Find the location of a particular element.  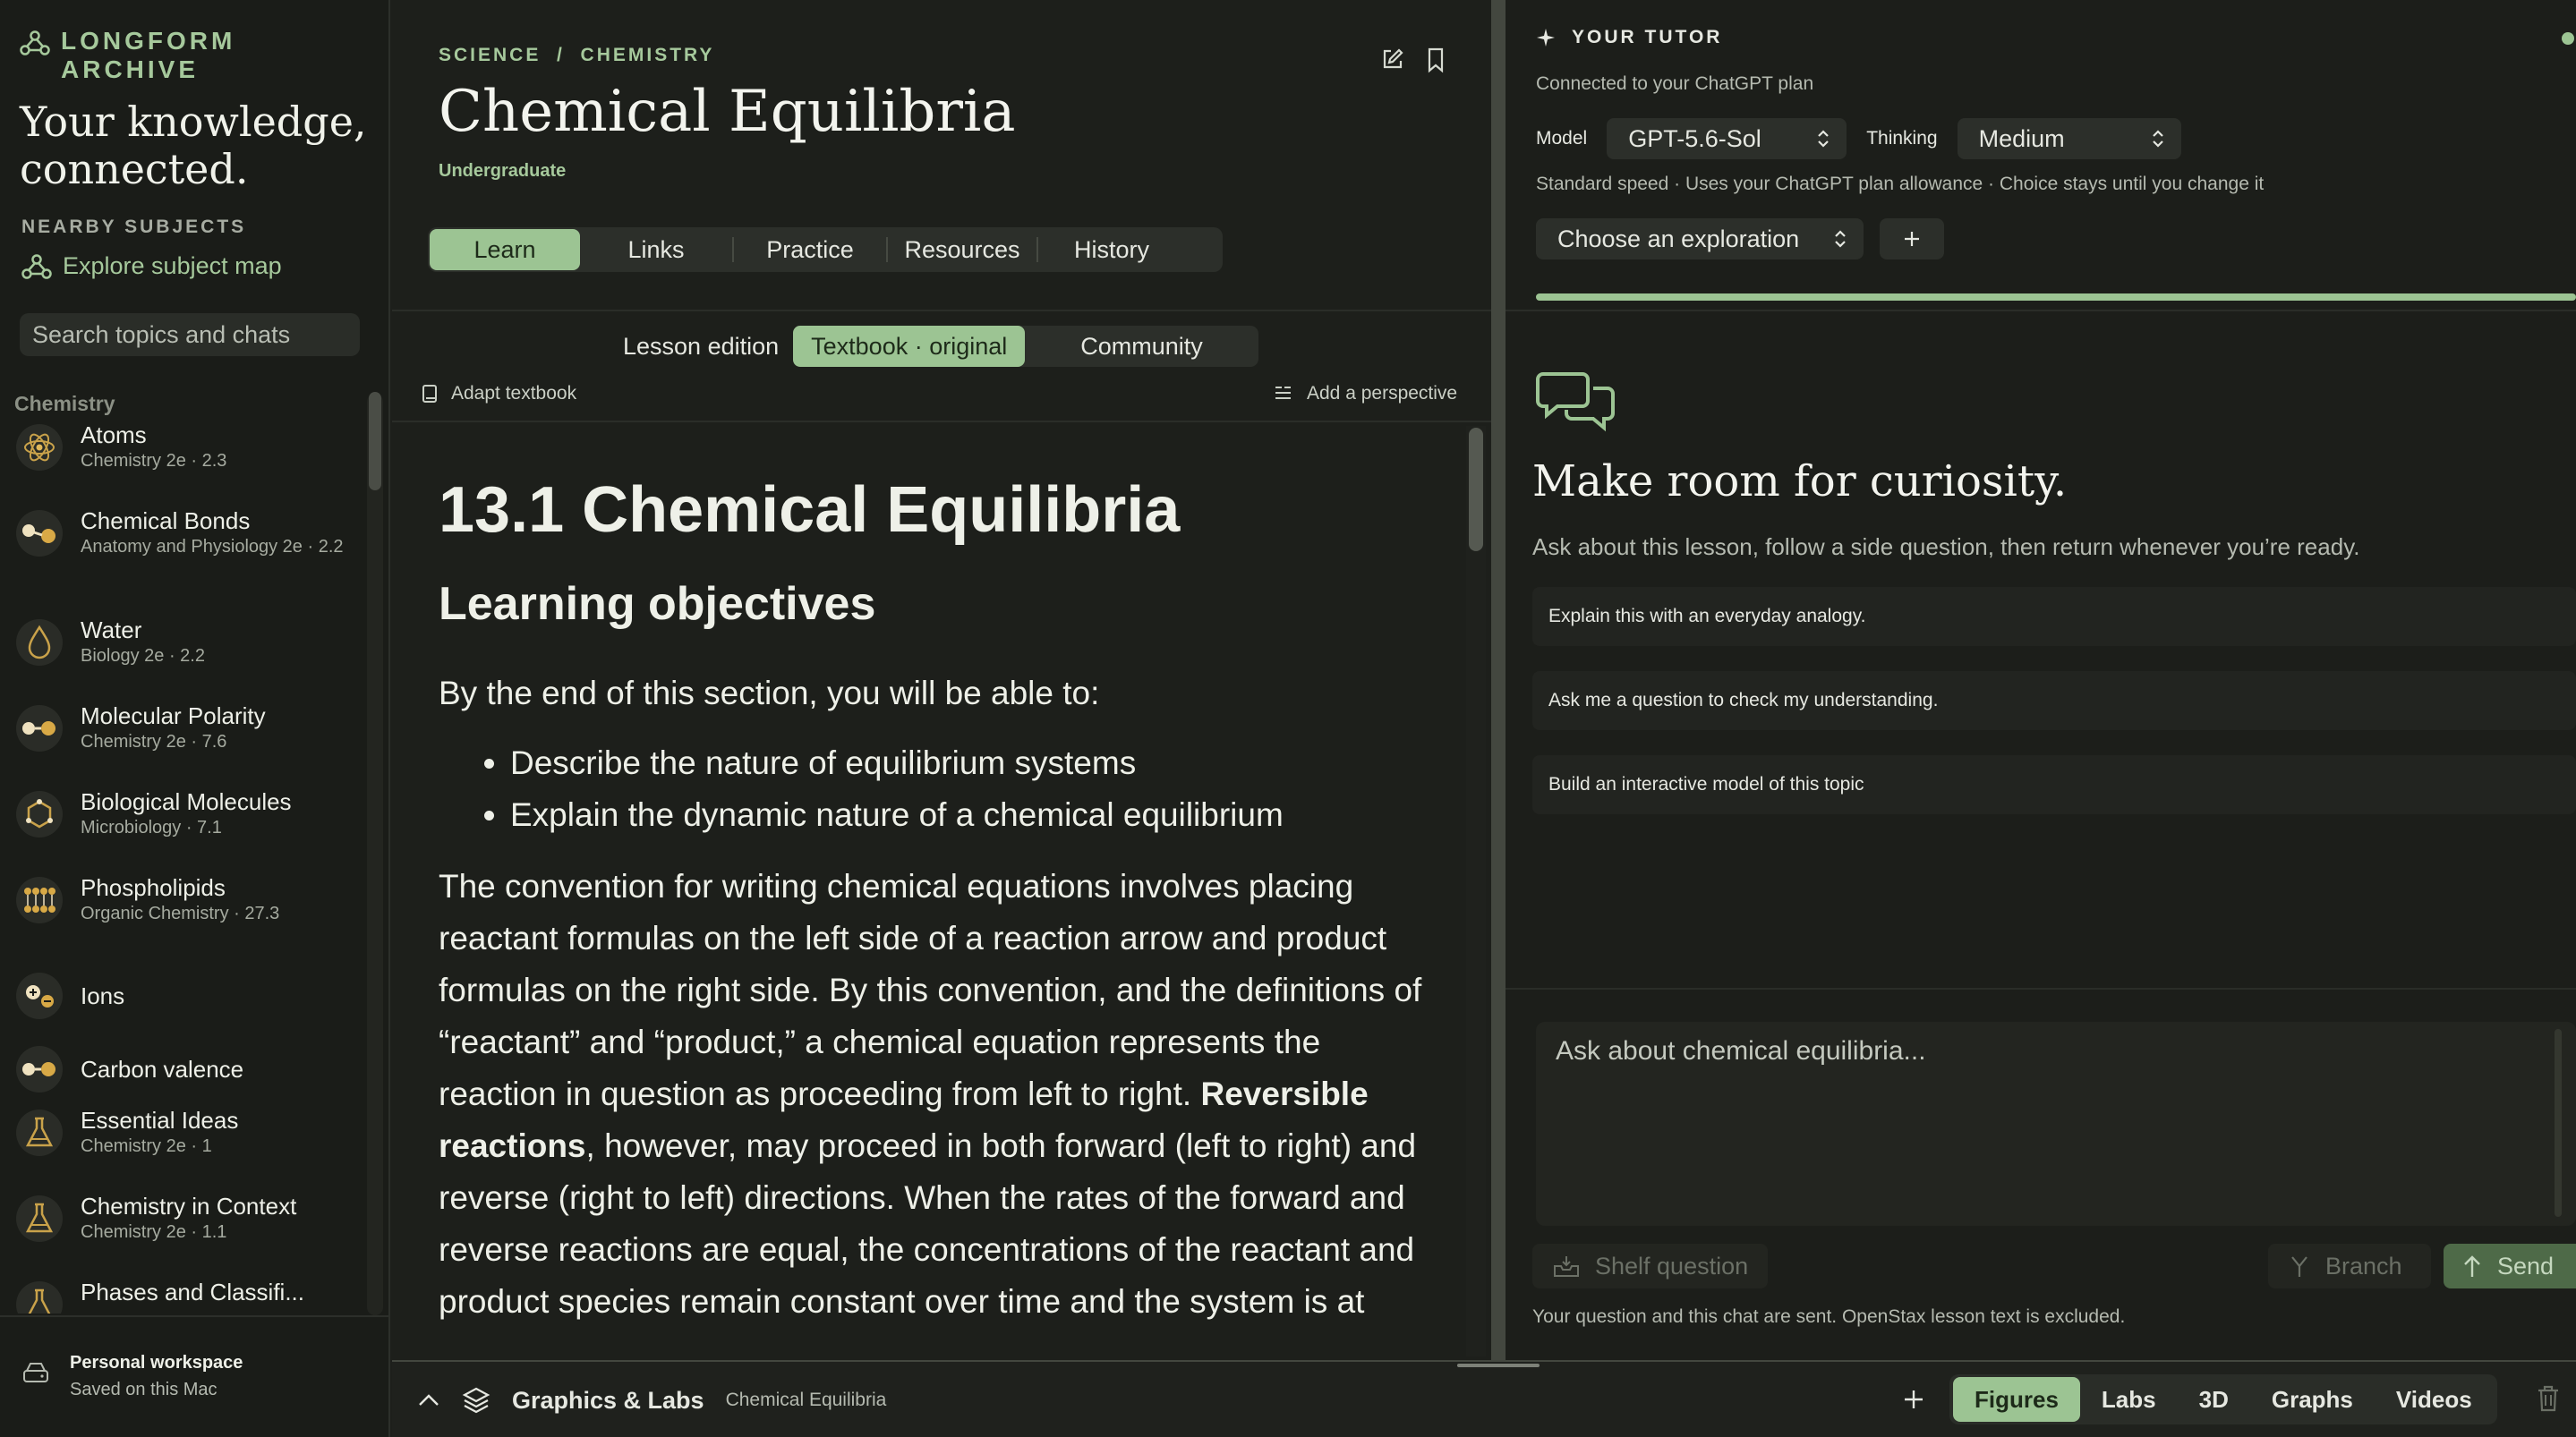

add-perspective-button: Add a perspective is located at coordinates (1365, 393).